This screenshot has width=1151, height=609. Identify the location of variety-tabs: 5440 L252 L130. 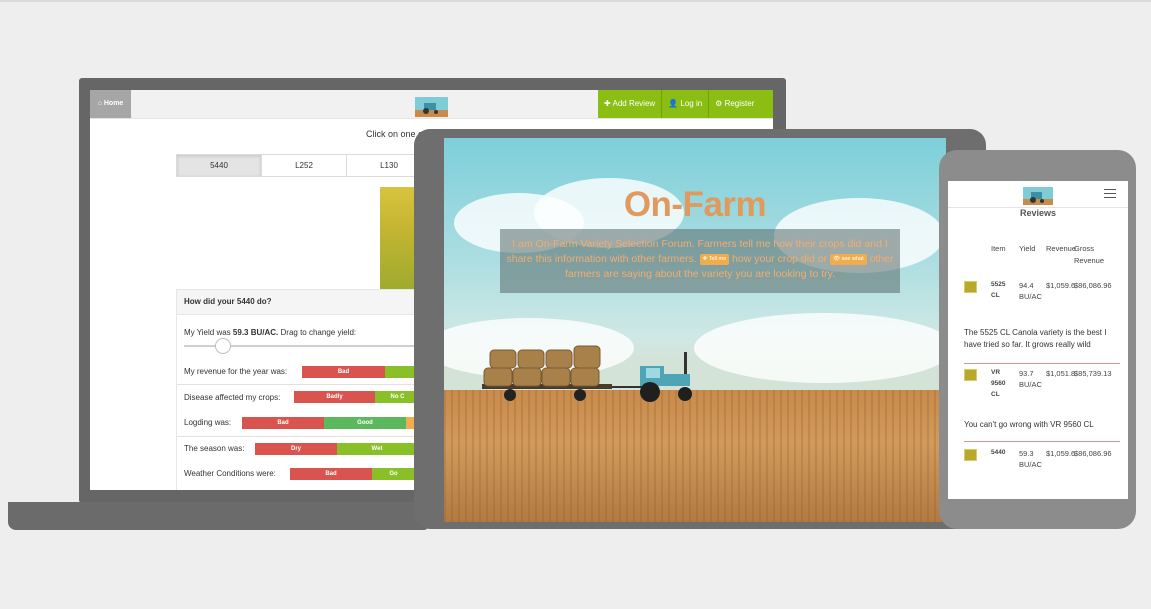
(304, 165).